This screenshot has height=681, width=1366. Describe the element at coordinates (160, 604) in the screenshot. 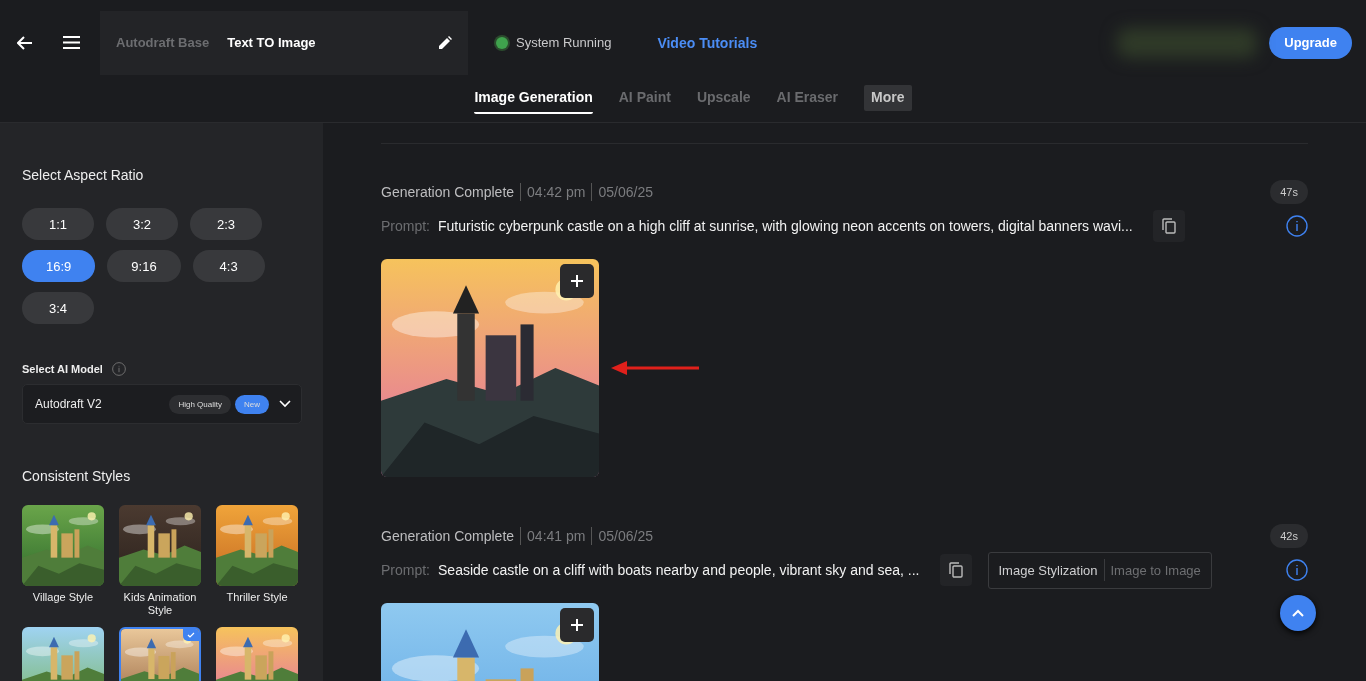

I see `style-label: Kids Animation Style` at that location.